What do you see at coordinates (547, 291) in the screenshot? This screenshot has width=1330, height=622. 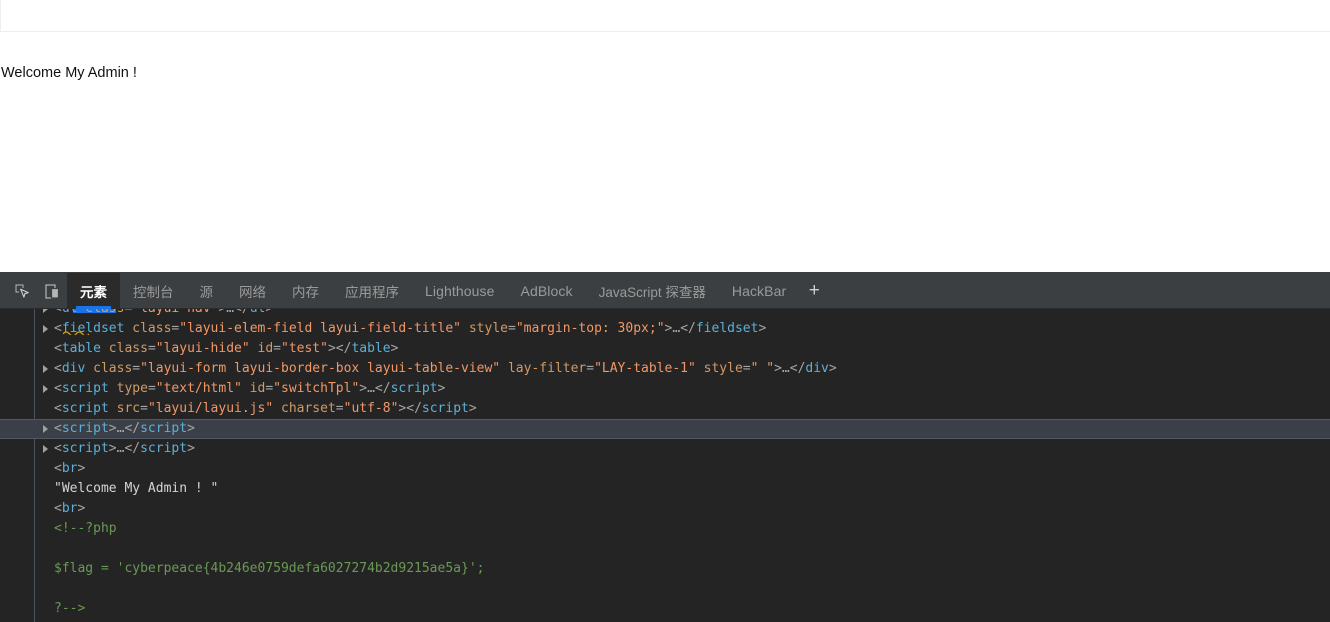 I see `devtools-tab-7: AdBlock` at bounding box center [547, 291].